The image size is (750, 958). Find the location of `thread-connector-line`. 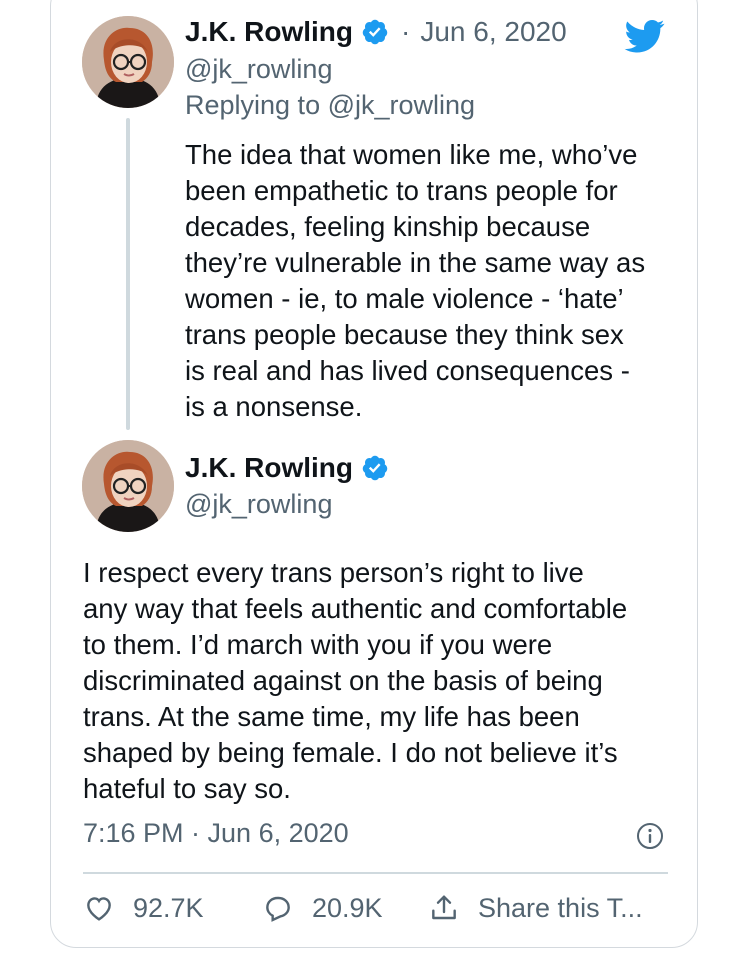

thread-connector-line is located at coordinates (128, 274).